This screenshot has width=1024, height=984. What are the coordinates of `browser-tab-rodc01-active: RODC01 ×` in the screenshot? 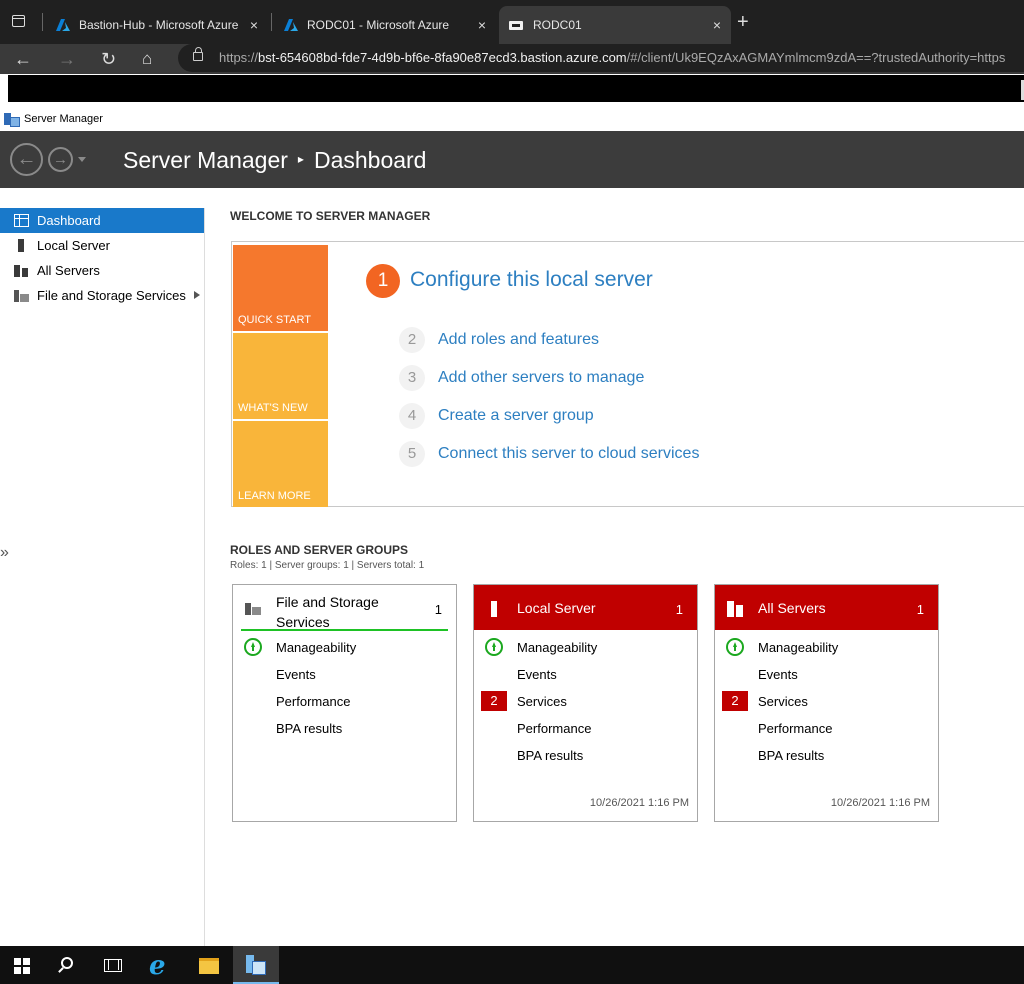 It's located at (615, 25).